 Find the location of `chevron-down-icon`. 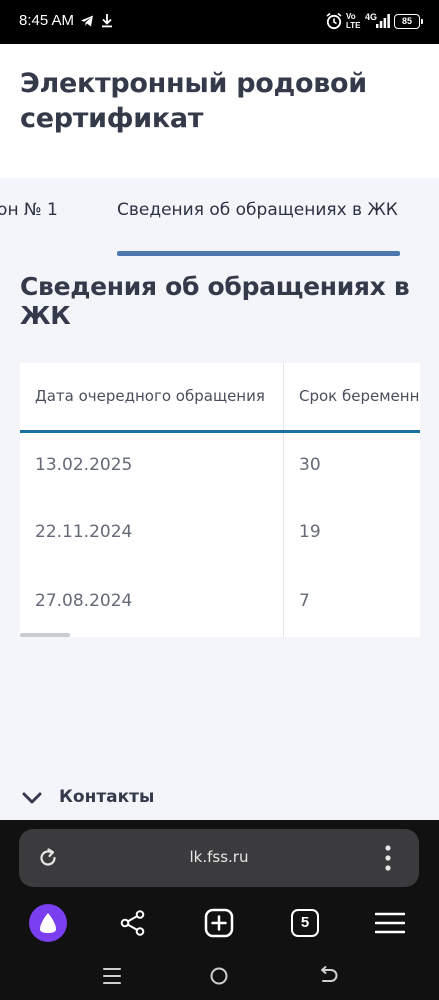

chevron-down-icon is located at coordinates (32, 798).